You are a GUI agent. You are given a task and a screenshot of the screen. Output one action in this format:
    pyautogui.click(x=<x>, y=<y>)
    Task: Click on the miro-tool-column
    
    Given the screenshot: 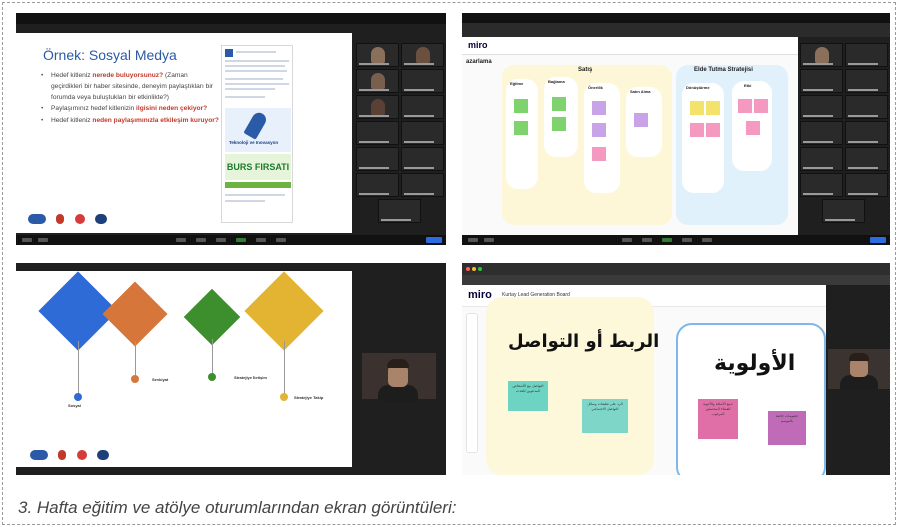 What is the action you would take?
    pyautogui.click(x=472, y=383)
    